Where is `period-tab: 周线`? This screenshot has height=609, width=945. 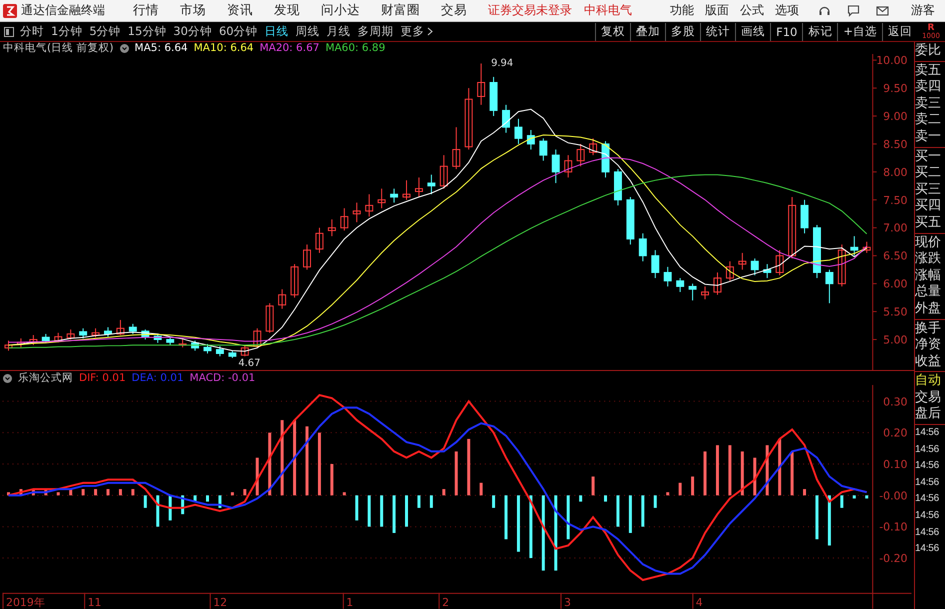
period-tab: 周线 is located at coordinates (308, 31).